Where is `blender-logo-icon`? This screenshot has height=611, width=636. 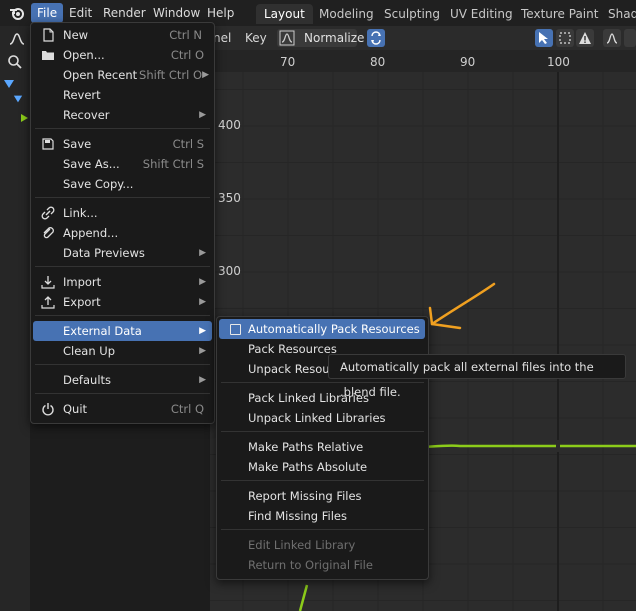
blender-logo-icon is located at coordinates (17, 13).